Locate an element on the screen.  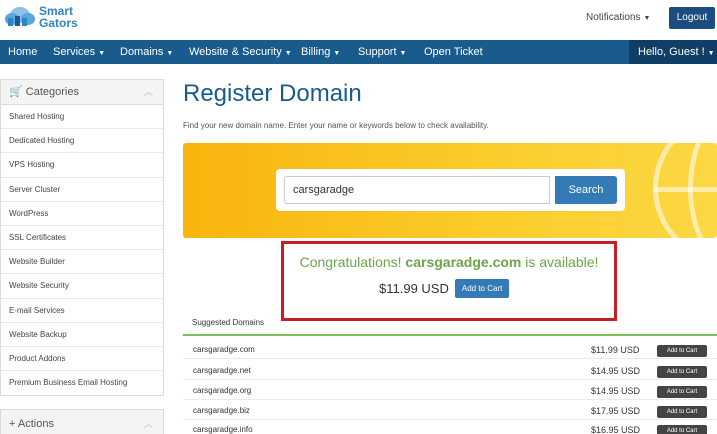
suggested-price: $16.95 USD is located at coordinates (616, 429).